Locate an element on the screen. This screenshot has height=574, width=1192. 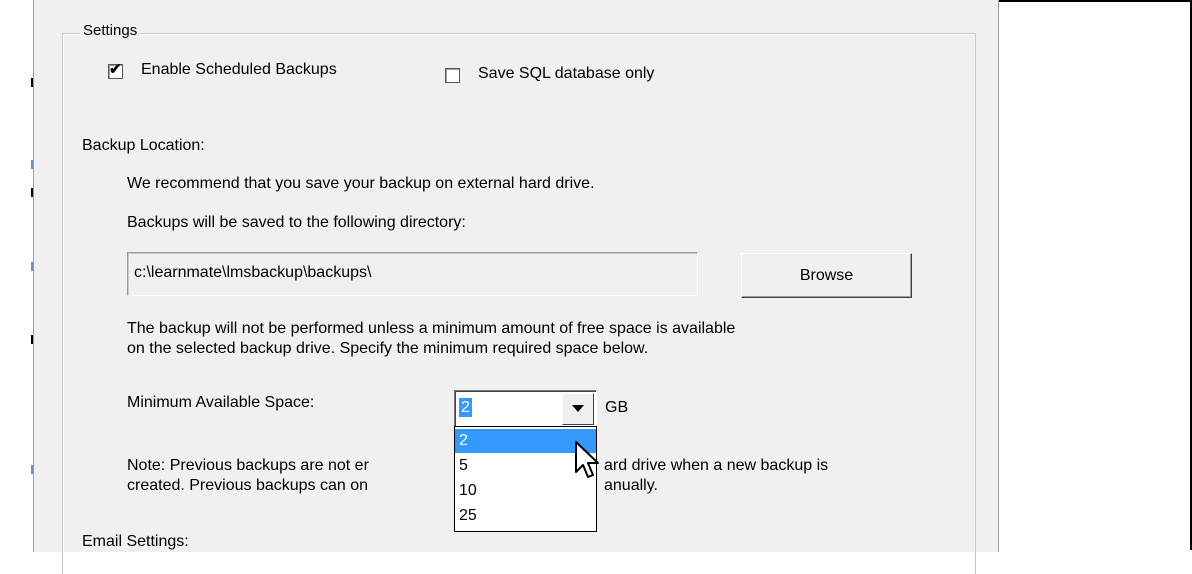
note-line1-end: ard drive when a new backup is is located at coordinates (716, 465).